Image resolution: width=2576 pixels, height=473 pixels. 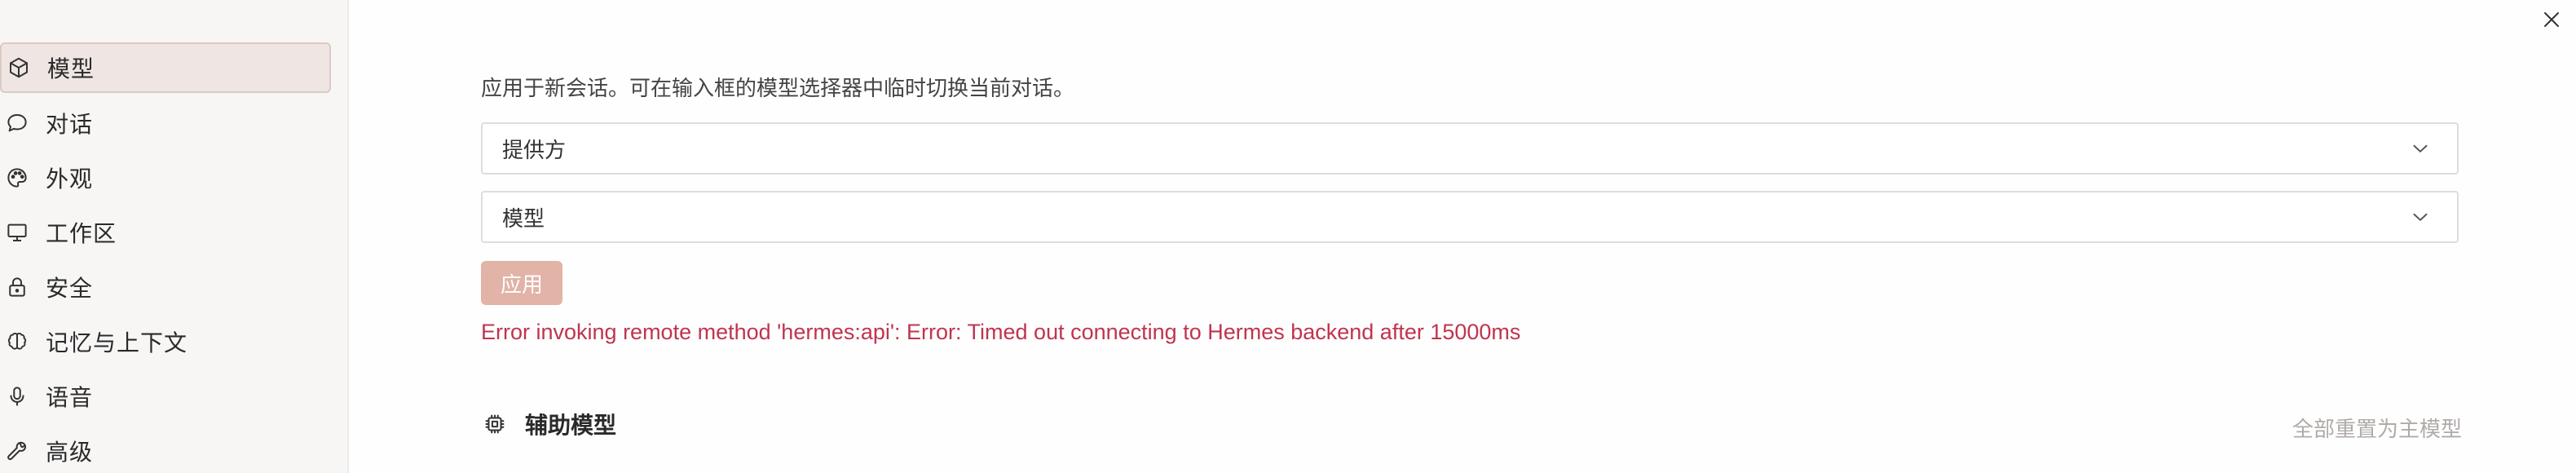 What do you see at coordinates (17, 342) in the screenshot?
I see `brain-icon` at bounding box center [17, 342].